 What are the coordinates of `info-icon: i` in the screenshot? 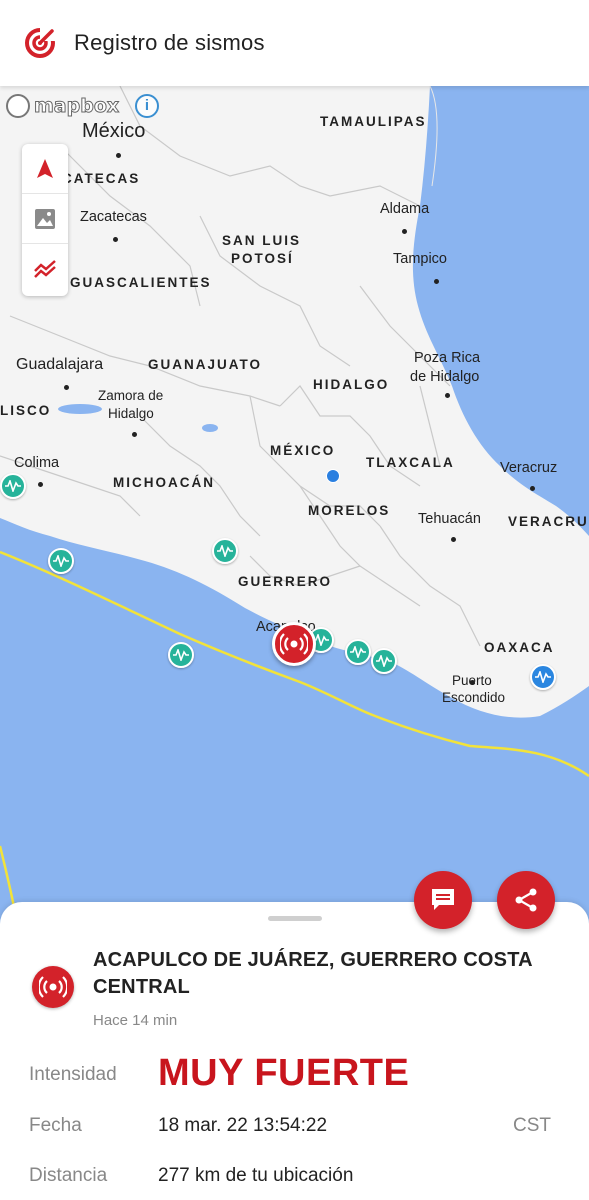 It's located at (147, 106).